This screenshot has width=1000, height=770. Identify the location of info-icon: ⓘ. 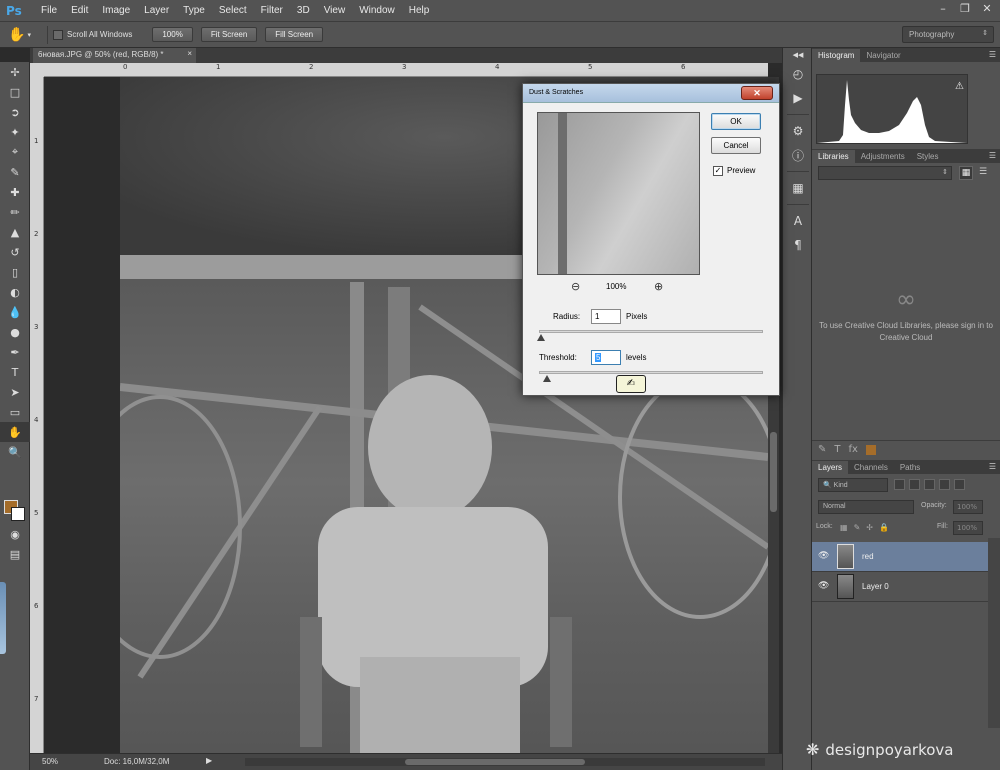
(798, 155).